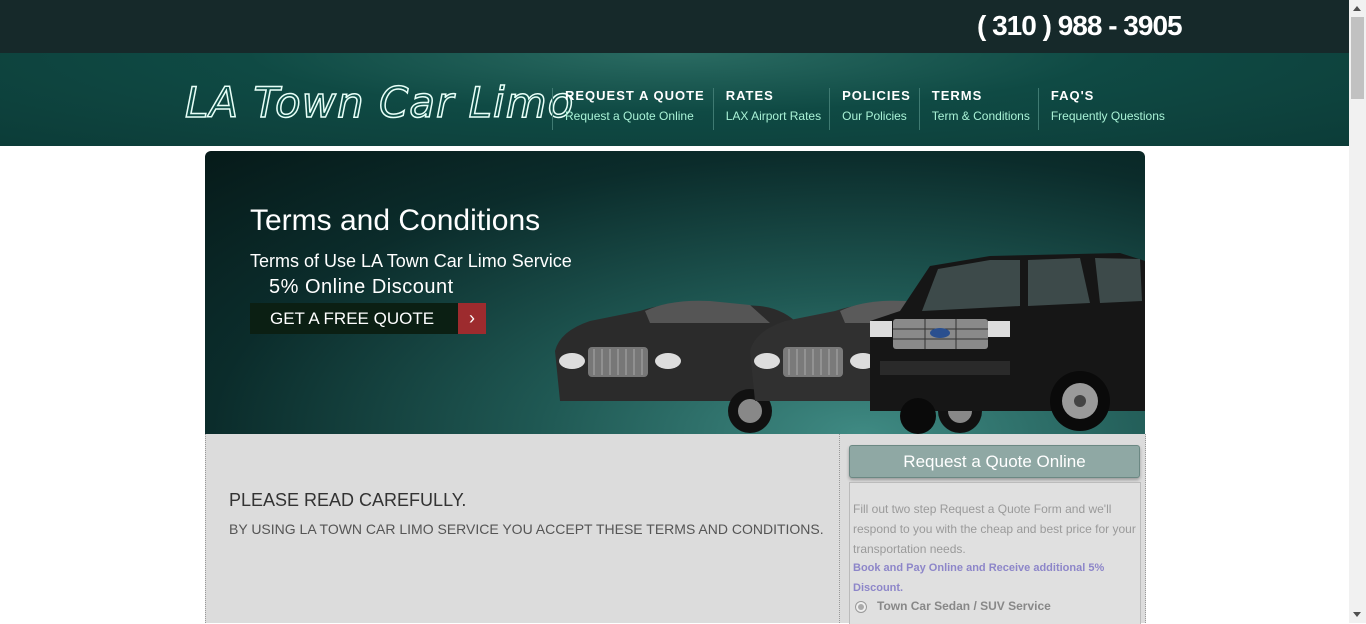  Describe the element at coordinates (1108, 116) in the screenshot. I see `nav-subtitle: Frequently Questions` at that location.